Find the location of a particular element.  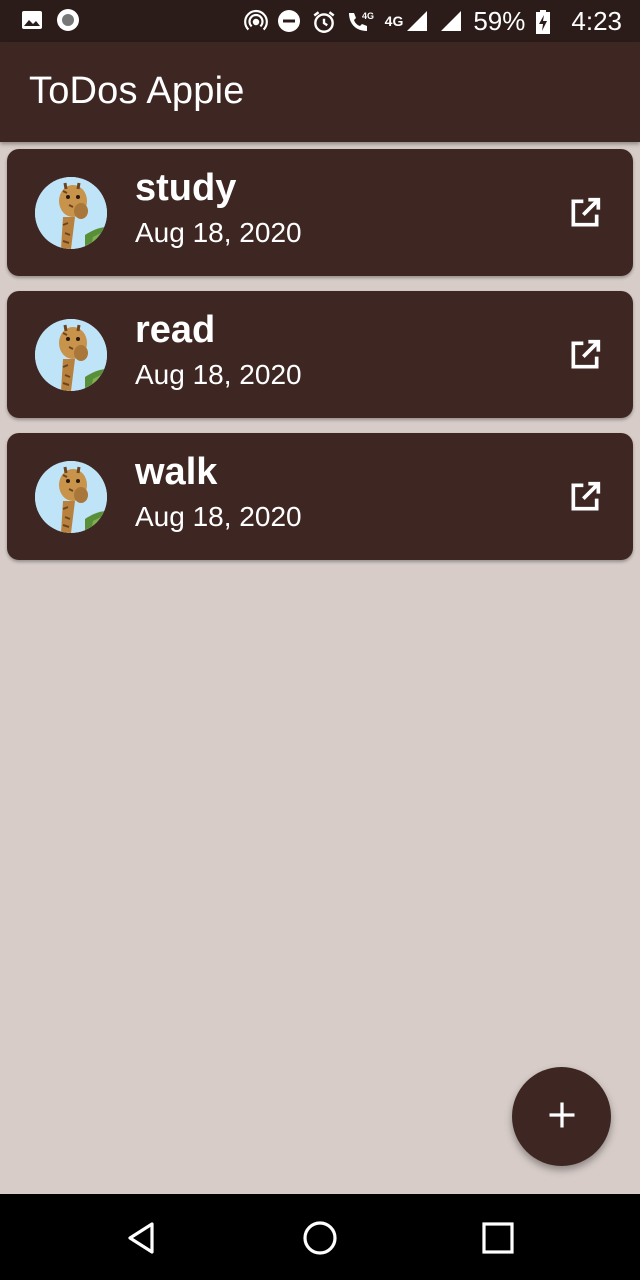

hotspot-icon is located at coordinates (255, 21).